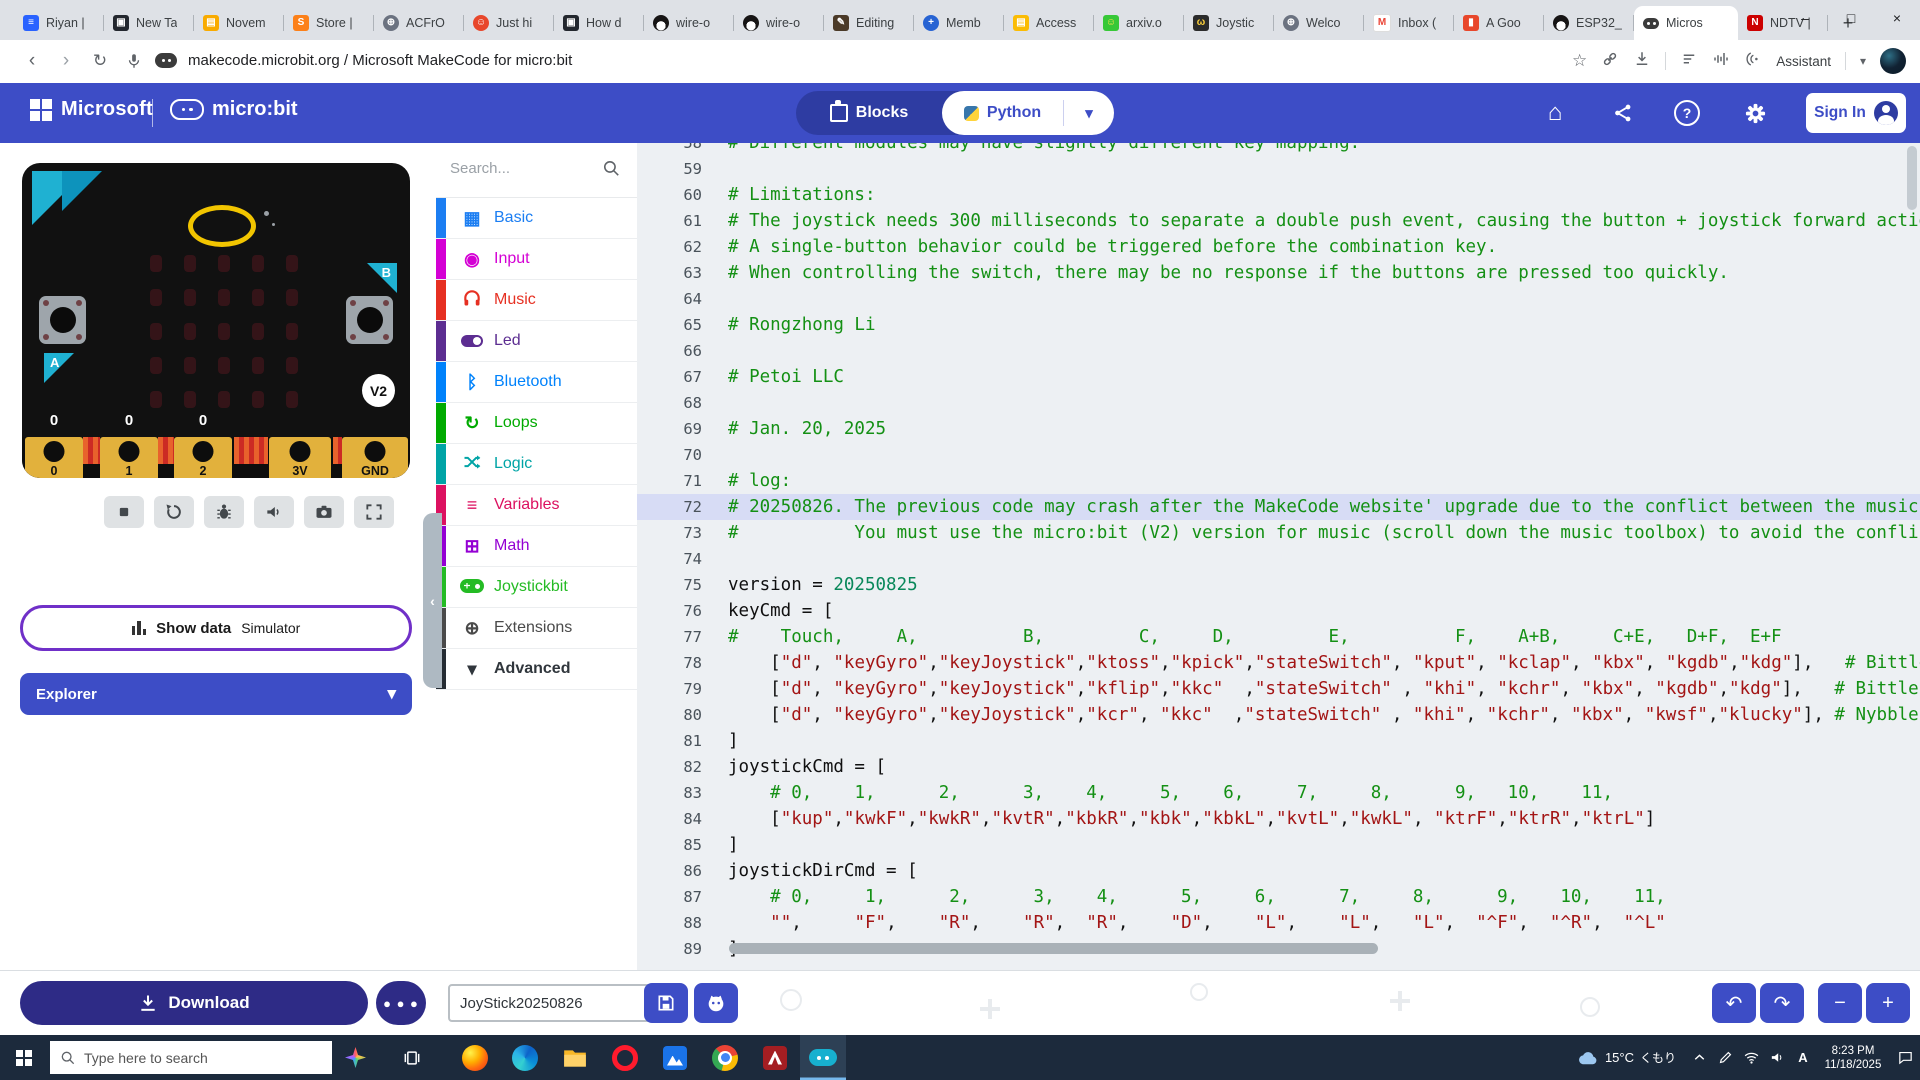 This screenshot has height=1080, width=1920. What do you see at coordinates (536, 423) in the screenshot?
I see `toolbox-category-loops: ↻ Loops` at bounding box center [536, 423].